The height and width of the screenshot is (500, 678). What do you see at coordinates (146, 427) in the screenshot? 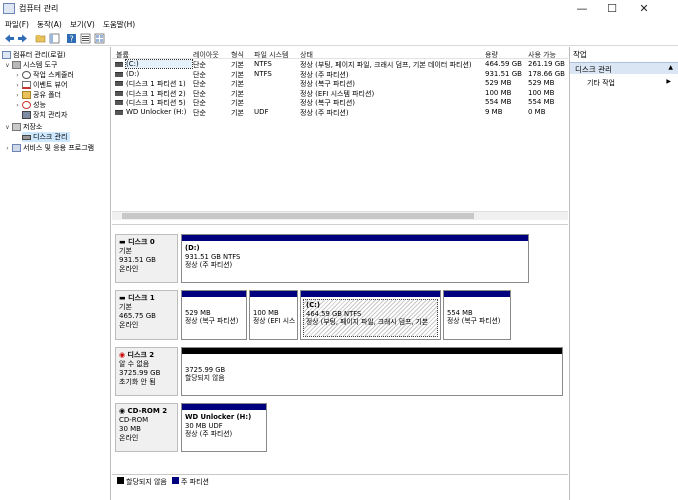
I see `disk-label: ◉ CD-ROM 2 CD-ROM 30 MB 온라인` at bounding box center [146, 427].